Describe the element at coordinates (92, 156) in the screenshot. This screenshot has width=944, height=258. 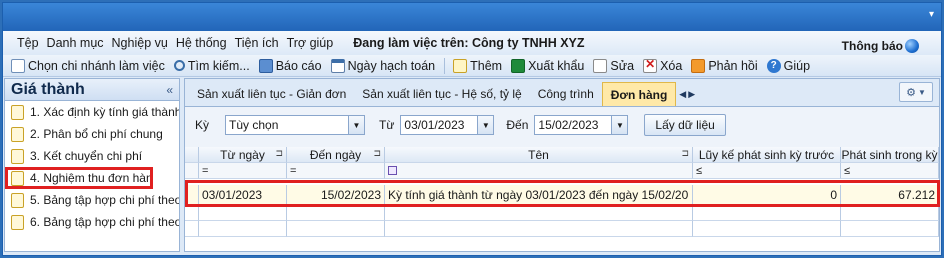
I see `left-item-transfer-cost: 3. Kết chuyển chi phí` at that location.